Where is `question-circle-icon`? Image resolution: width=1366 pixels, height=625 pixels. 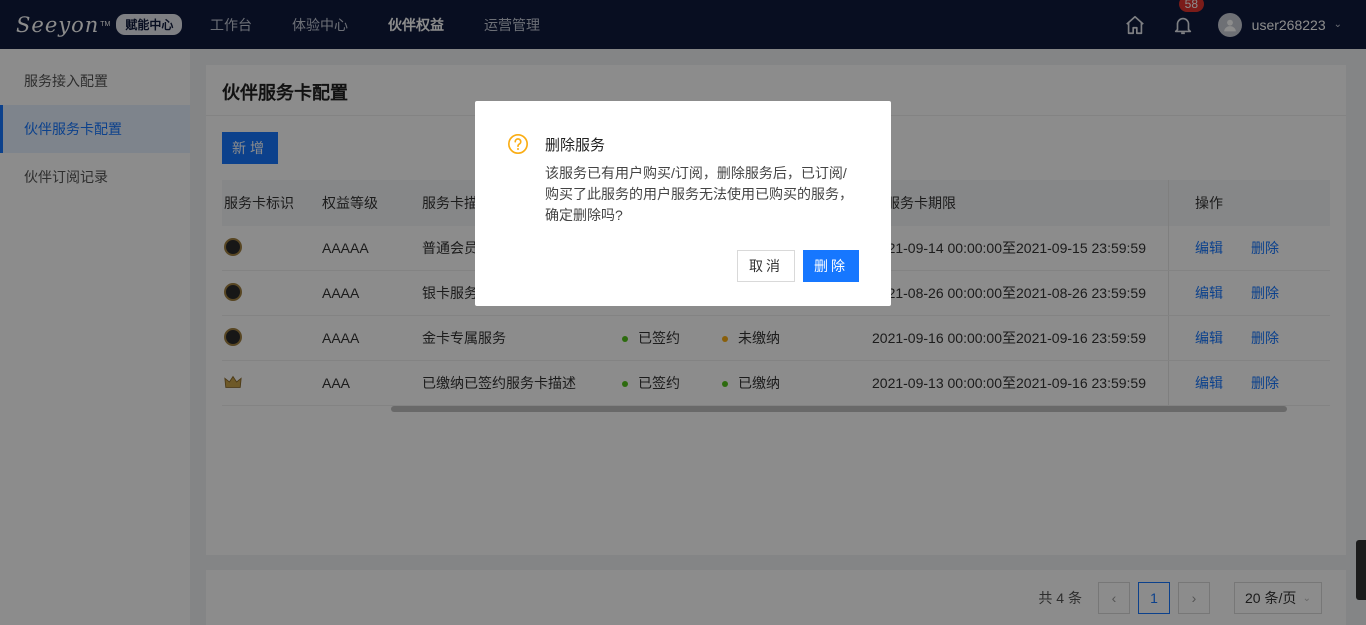
question-circle-icon is located at coordinates (518, 144).